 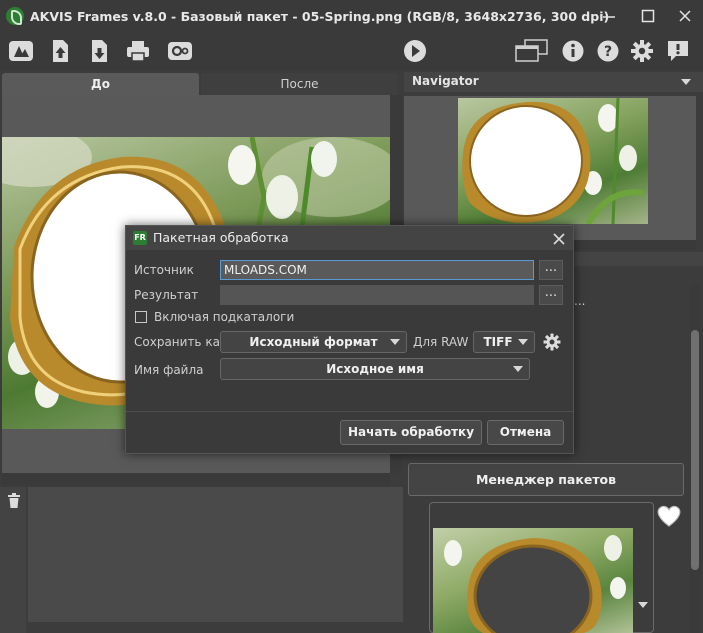 What do you see at coordinates (377, 295) in the screenshot?
I see `result-field` at bounding box center [377, 295].